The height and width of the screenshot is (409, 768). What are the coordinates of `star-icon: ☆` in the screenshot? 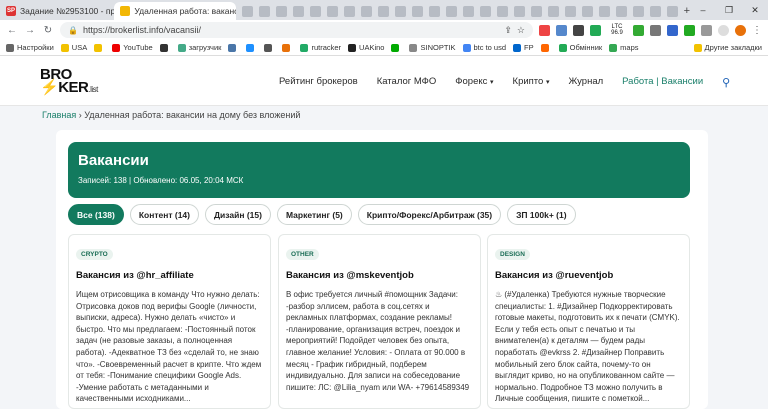 It's located at (521, 30).